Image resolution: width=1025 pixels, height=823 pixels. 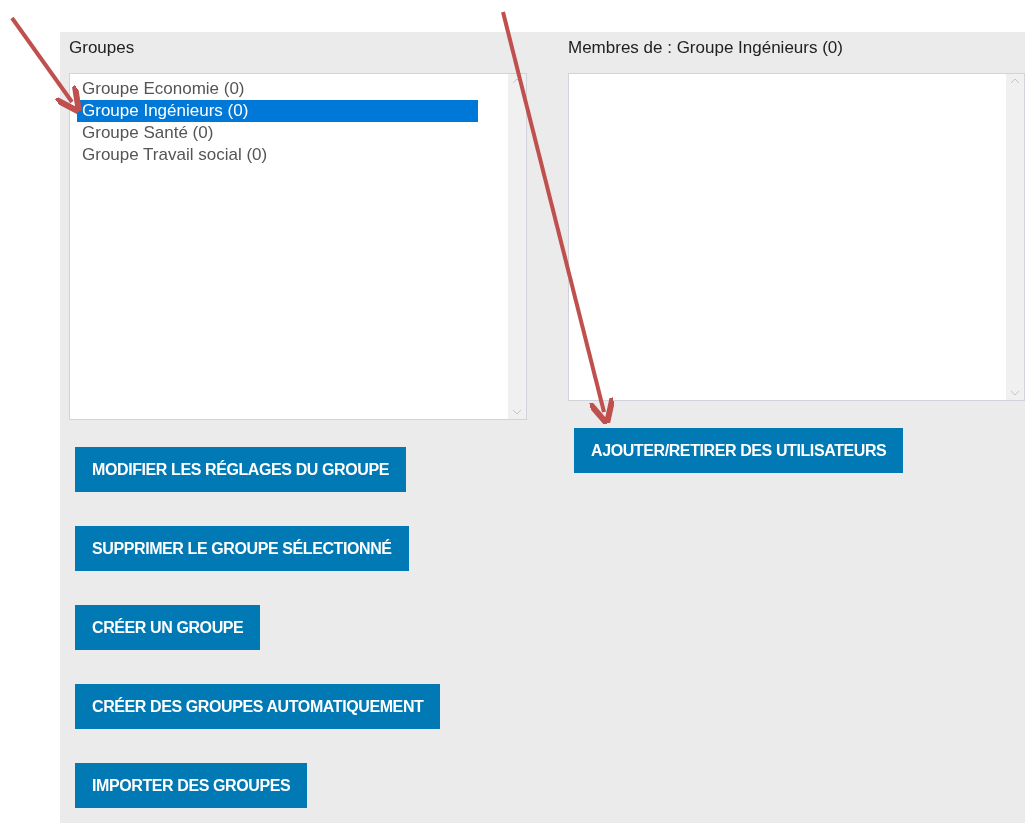 I want to click on list-item: Groupe Santé (0), so click(x=277, y=133).